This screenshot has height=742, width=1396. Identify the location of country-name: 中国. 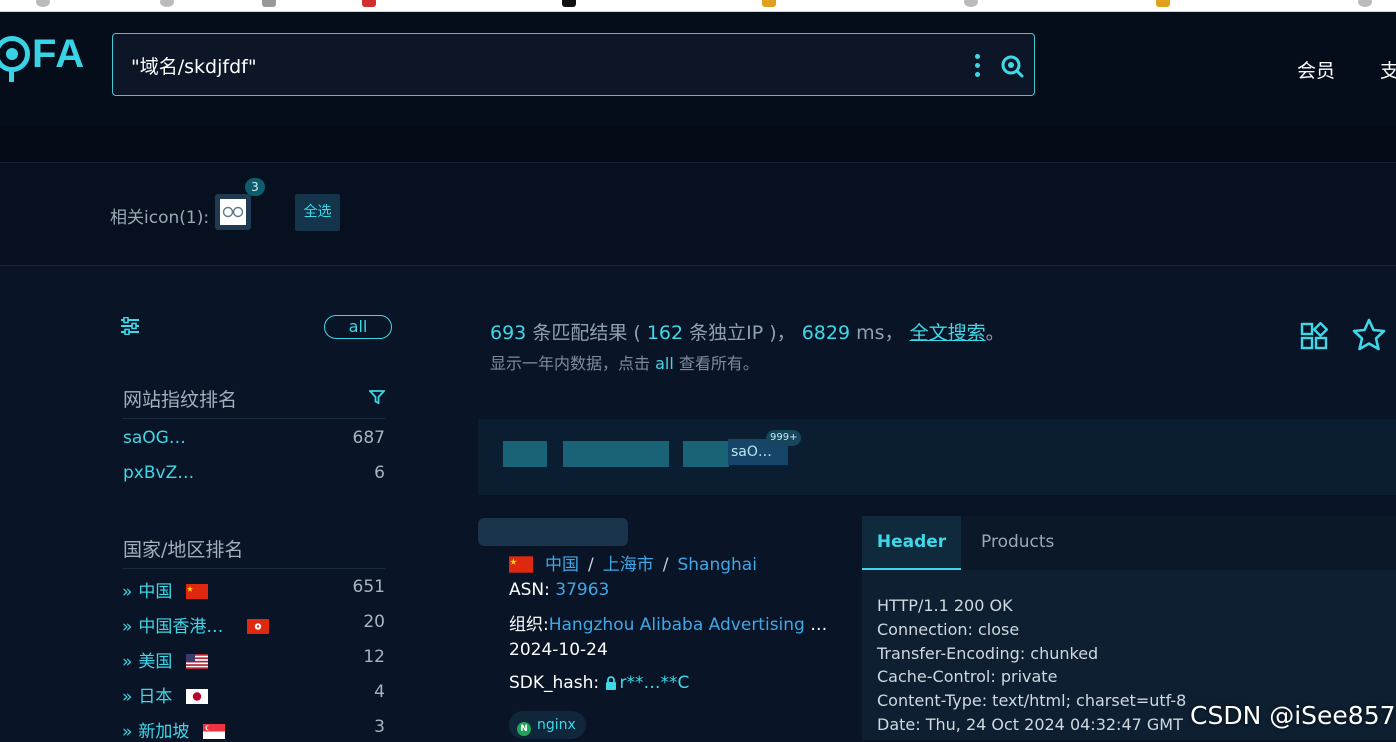
(155, 592).